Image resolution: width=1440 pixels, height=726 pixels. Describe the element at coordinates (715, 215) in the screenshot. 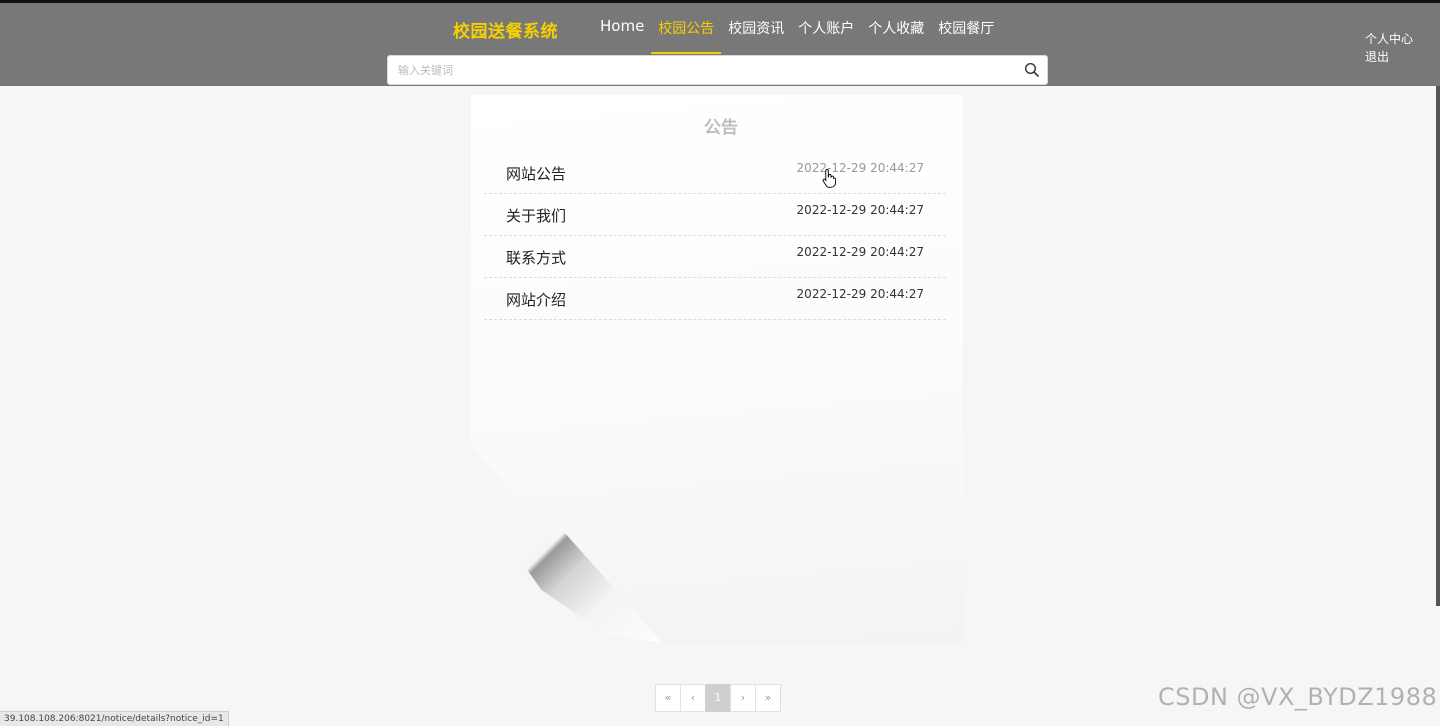

I see `notice-item: 关于我们 2022-12-29 20:44:27` at that location.